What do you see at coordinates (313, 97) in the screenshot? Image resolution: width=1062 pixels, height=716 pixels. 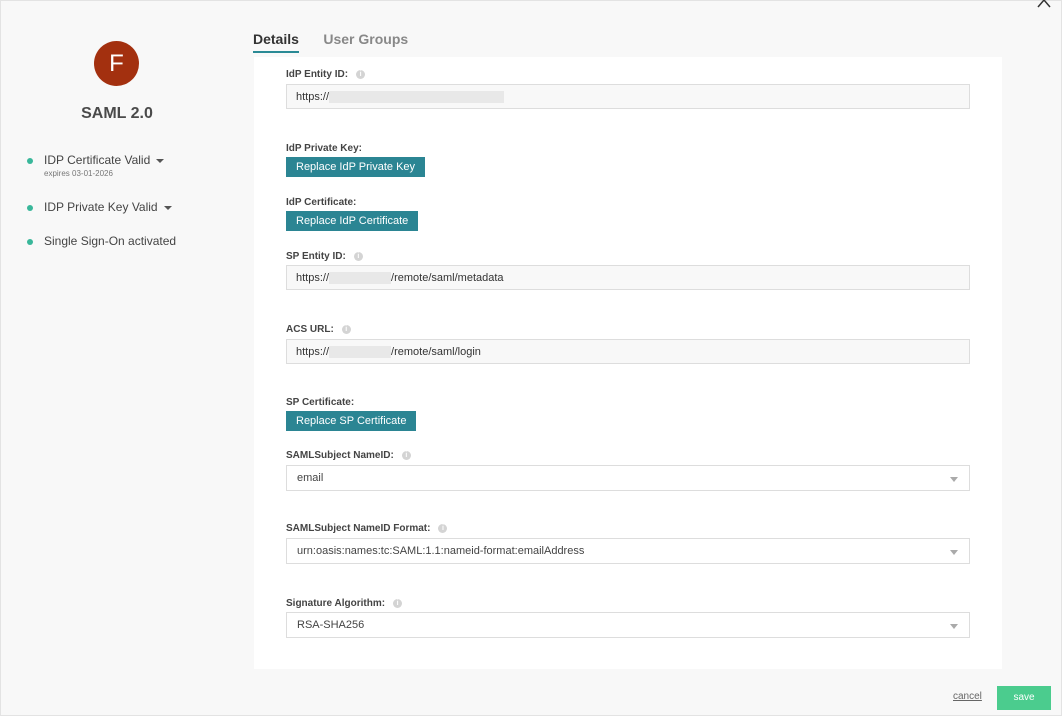 I see `idp-entity-id-value: https://` at bounding box center [313, 97].